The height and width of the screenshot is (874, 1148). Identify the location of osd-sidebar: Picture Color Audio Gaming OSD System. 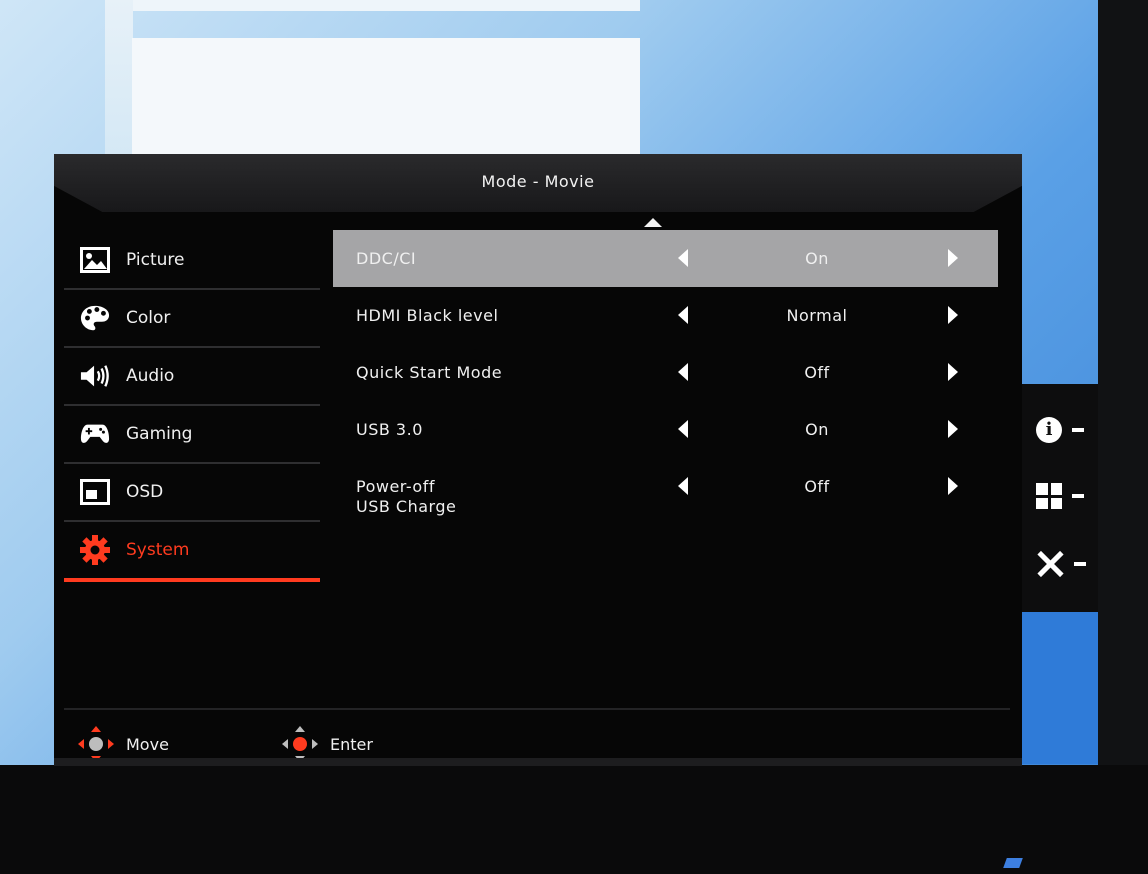
(192, 407).